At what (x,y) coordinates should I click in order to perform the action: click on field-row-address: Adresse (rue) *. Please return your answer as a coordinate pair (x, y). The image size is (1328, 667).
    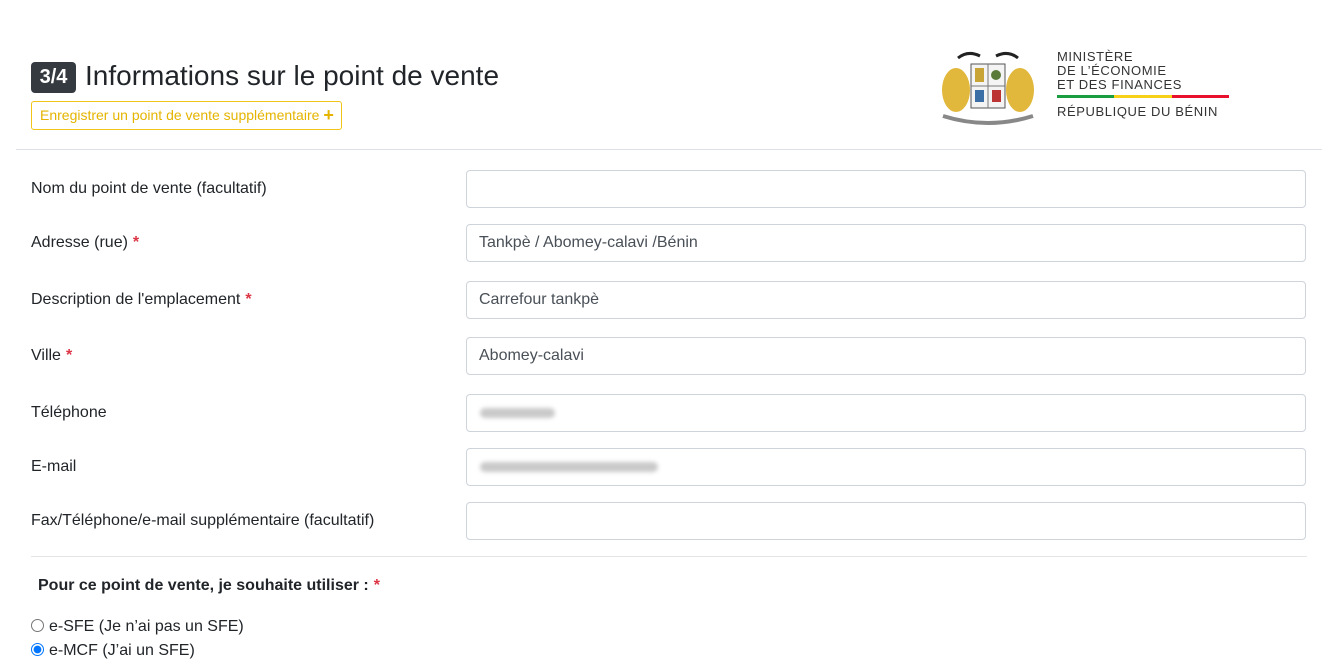
    Looking at the image, I should click on (664, 243).